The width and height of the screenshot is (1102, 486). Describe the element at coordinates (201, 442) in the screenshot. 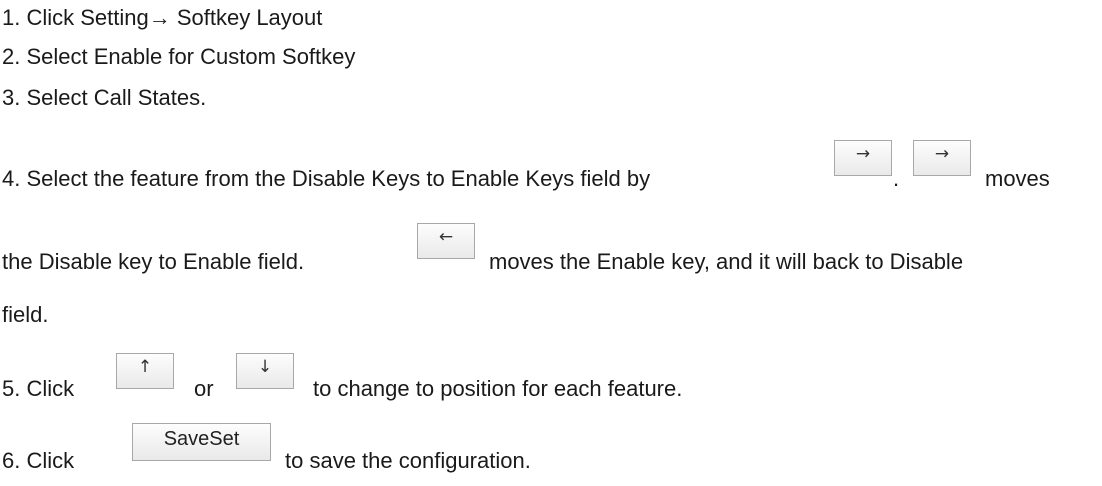

I see `saveset-button: SaveSet` at that location.